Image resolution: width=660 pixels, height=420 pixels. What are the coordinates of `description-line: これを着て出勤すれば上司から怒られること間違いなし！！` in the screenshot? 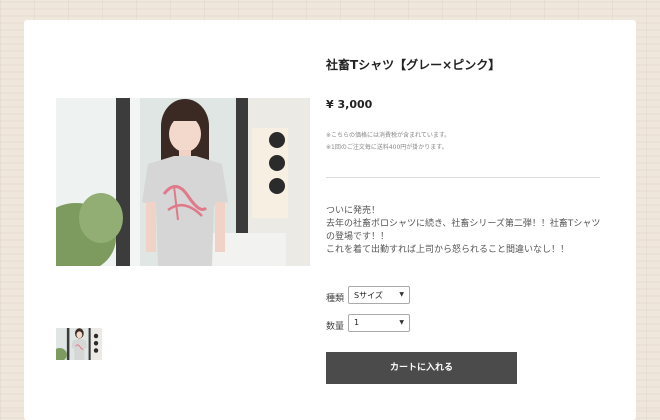 It's located at (448, 250).